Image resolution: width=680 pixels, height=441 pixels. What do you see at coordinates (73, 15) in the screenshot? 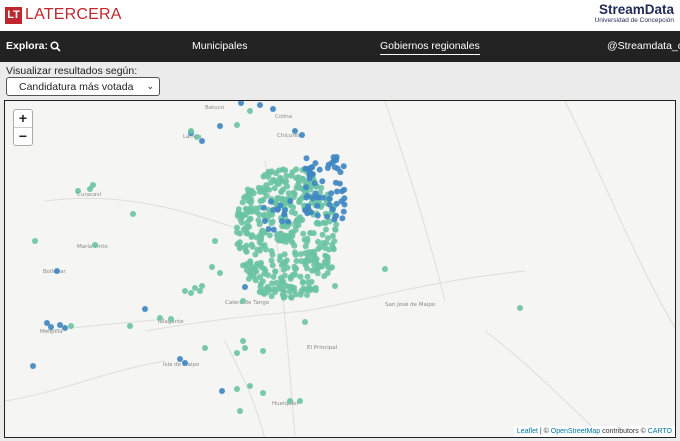
I see `latercera-logo-text: LATERCERA` at bounding box center [73, 15].